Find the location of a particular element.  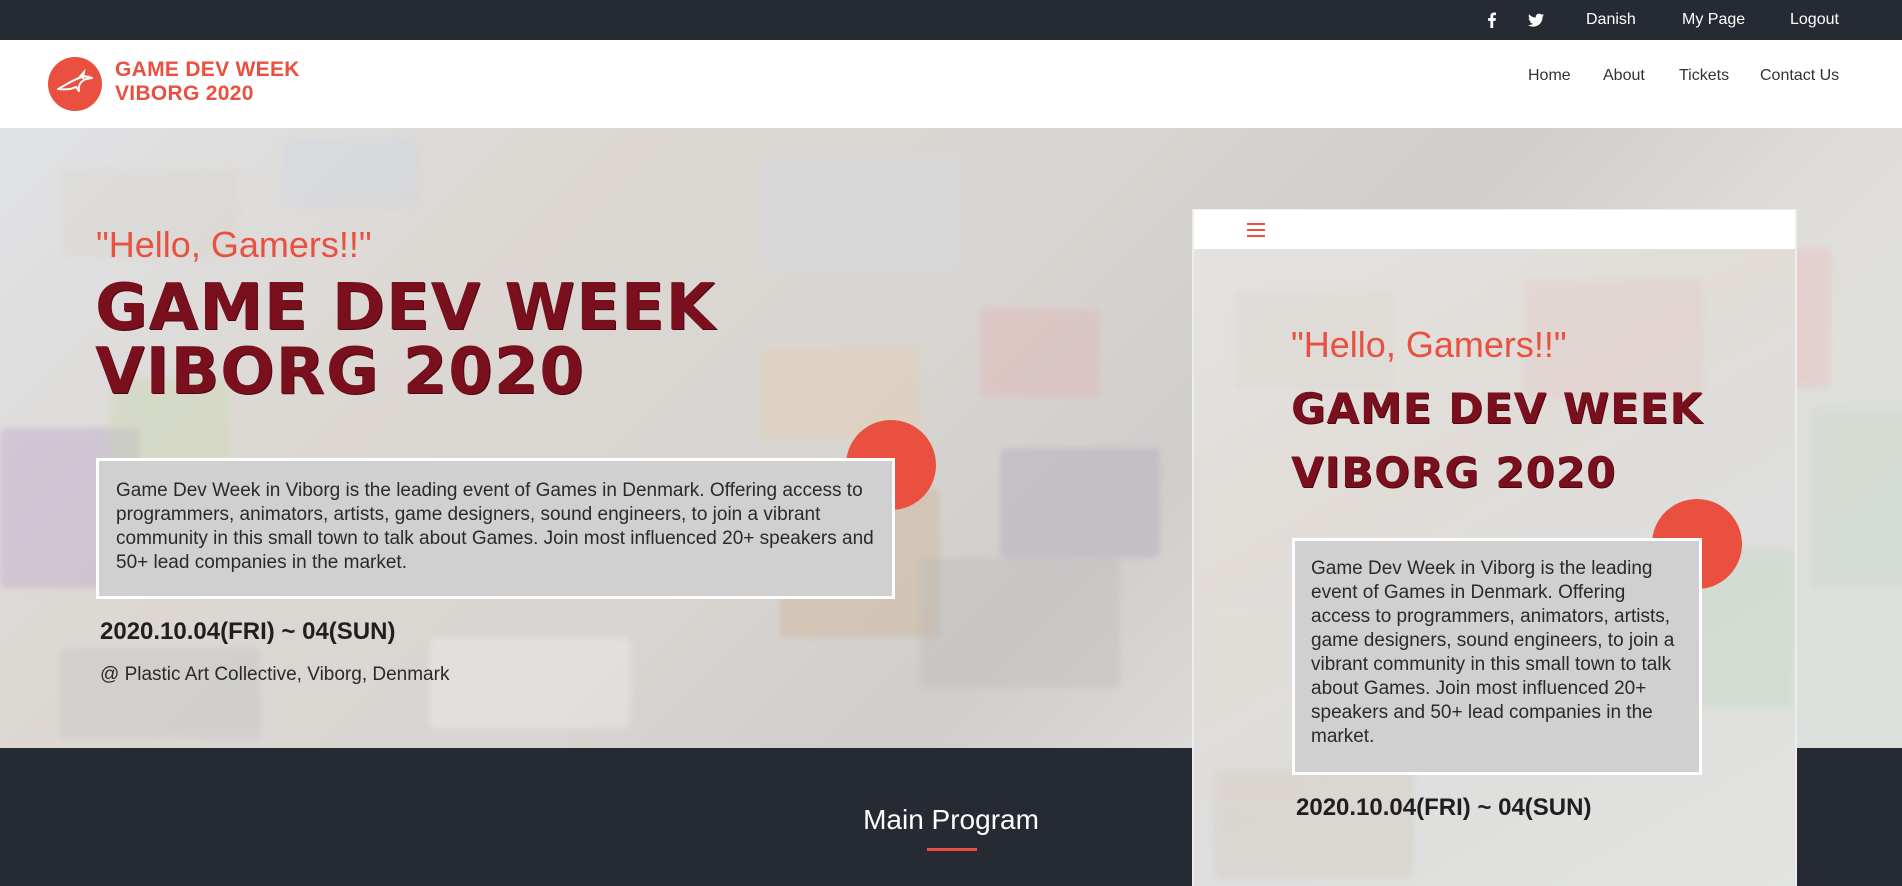

event-date: 2020.10.04(FRI) ~ 04(SUN) is located at coordinates (248, 631).